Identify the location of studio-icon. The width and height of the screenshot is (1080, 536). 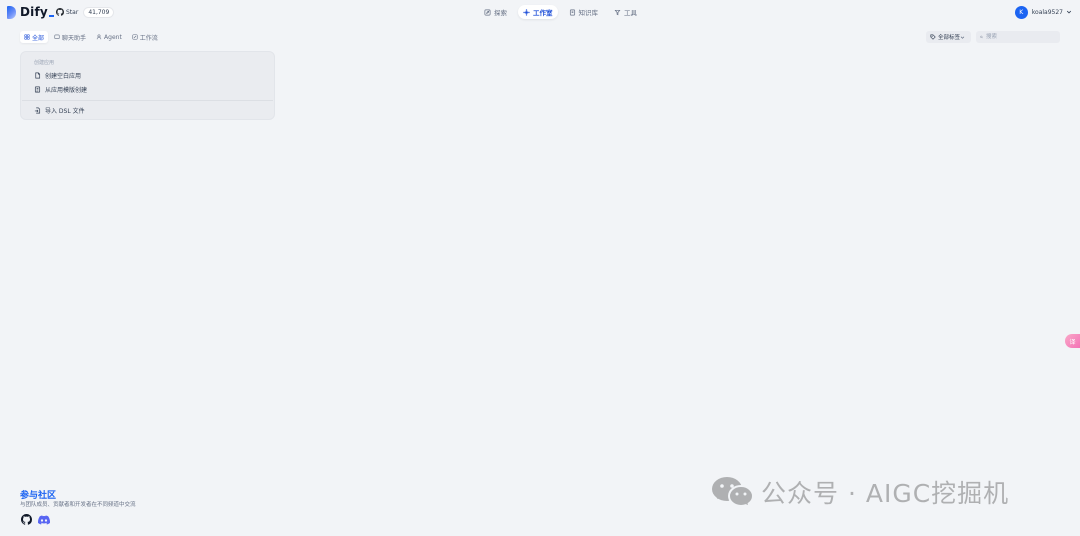
(526, 12).